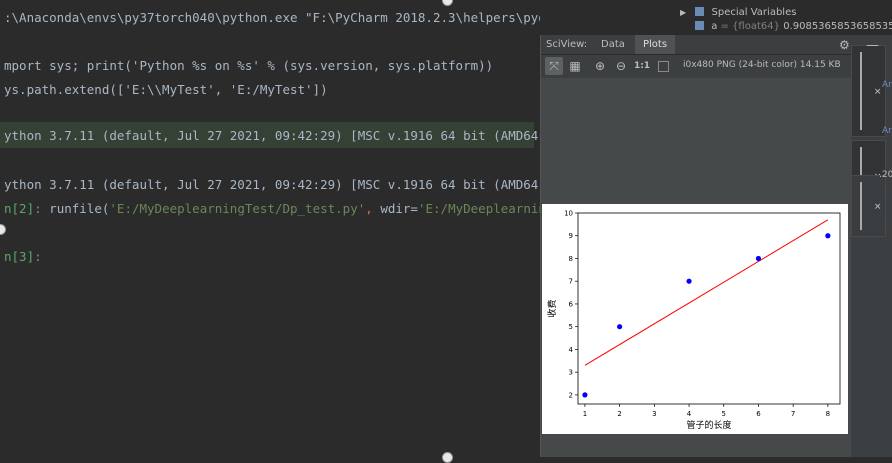  I want to click on y-tick-label: 7, so click(571, 282).